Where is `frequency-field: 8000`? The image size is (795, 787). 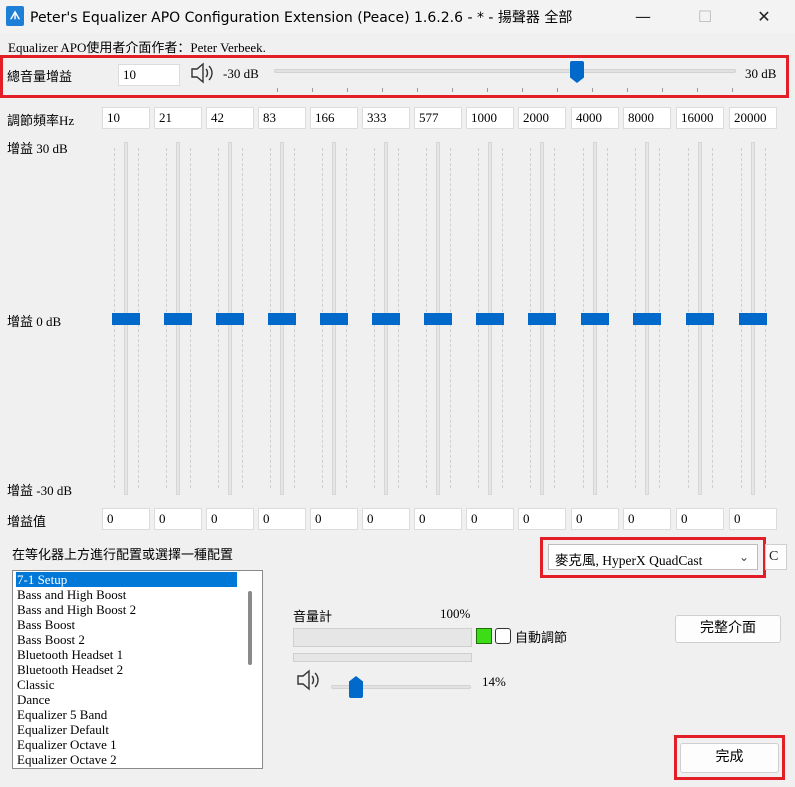
frequency-field: 8000 is located at coordinates (647, 118).